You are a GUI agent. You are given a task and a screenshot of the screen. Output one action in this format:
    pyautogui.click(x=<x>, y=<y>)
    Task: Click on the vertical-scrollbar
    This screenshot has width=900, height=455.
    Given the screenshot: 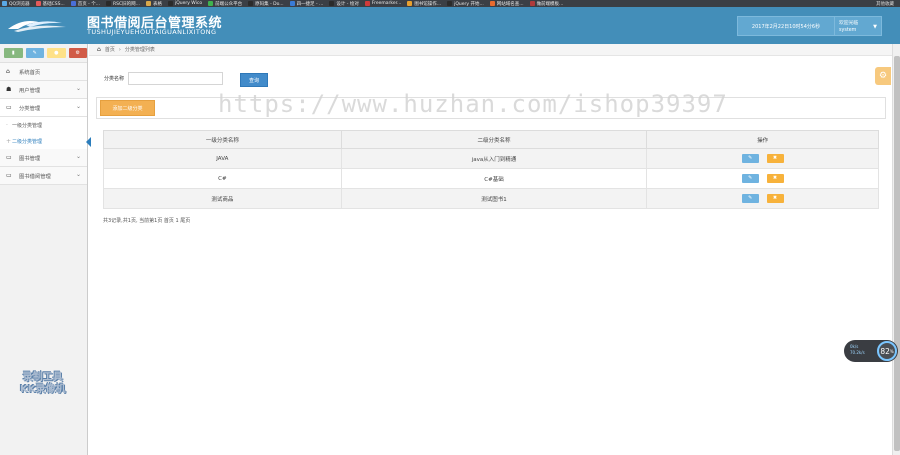 What is the action you would take?
    pyautogui.click(x=896, y=249)
    